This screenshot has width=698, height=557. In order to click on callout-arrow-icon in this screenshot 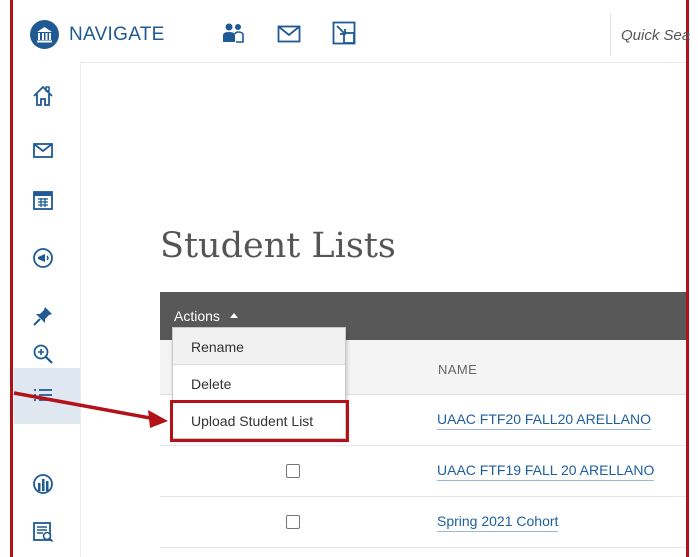, I will do `click(90, 409)`.